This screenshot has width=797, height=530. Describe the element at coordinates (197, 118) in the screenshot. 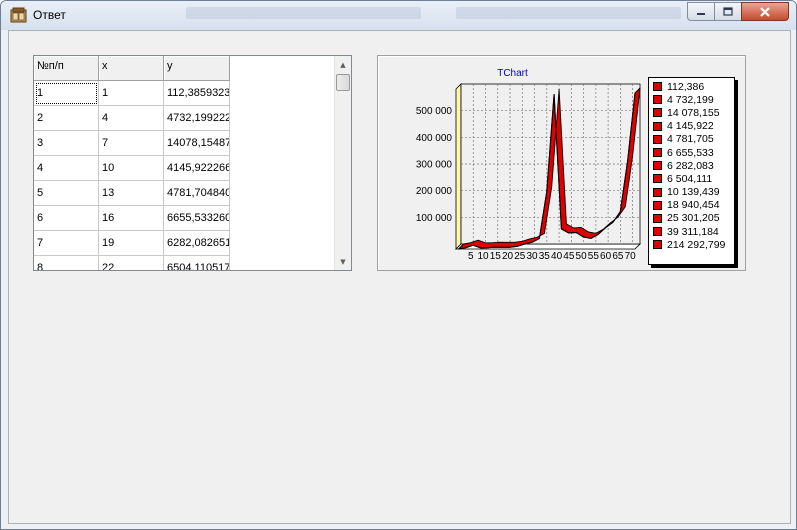

I see `grid-cell: 4732,199222` at that location.